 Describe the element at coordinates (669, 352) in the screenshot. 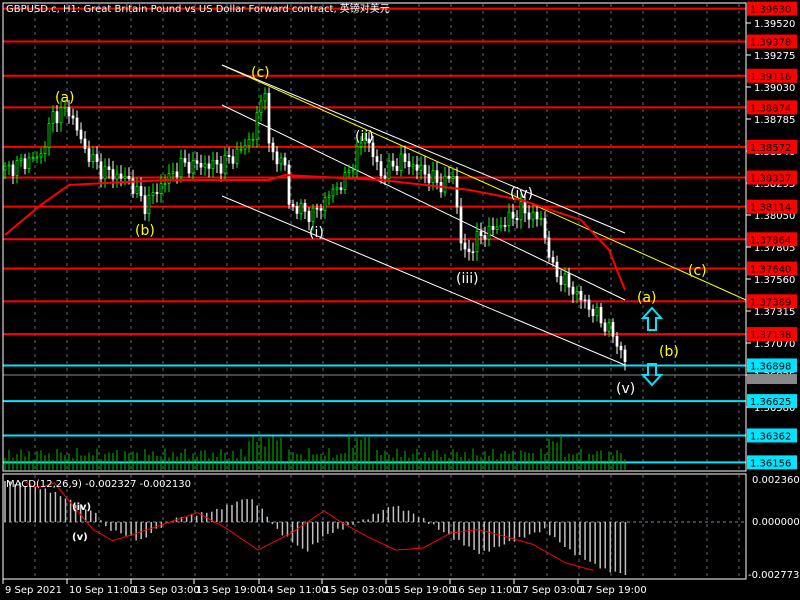

I see `wave-label: (b)` at that location.